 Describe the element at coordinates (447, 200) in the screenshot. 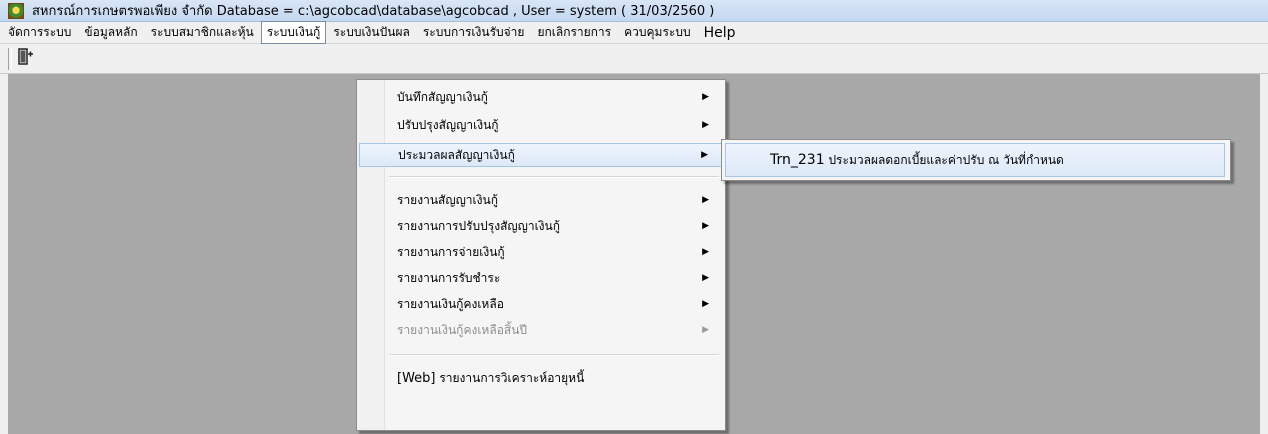

I see `menu-item-label: รายงานสัญญาเงินกู้` at that location.